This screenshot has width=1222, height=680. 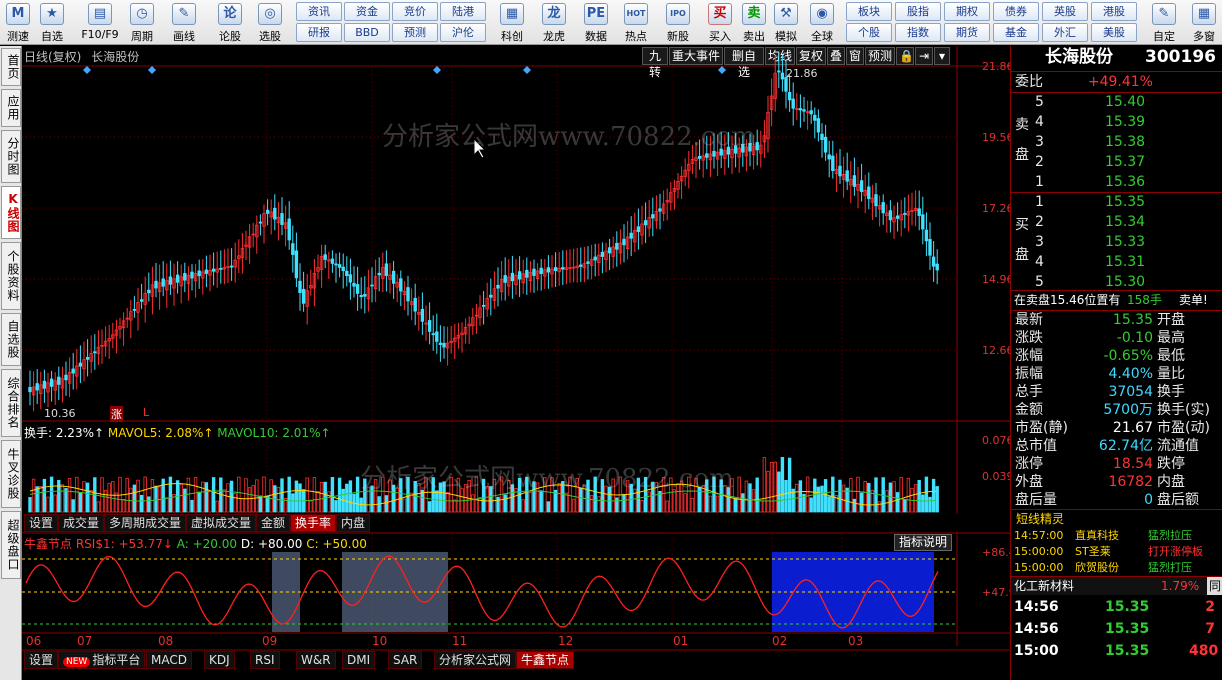 I want to click on toolbar-market-button: 板块, so click(x=869, y=11).